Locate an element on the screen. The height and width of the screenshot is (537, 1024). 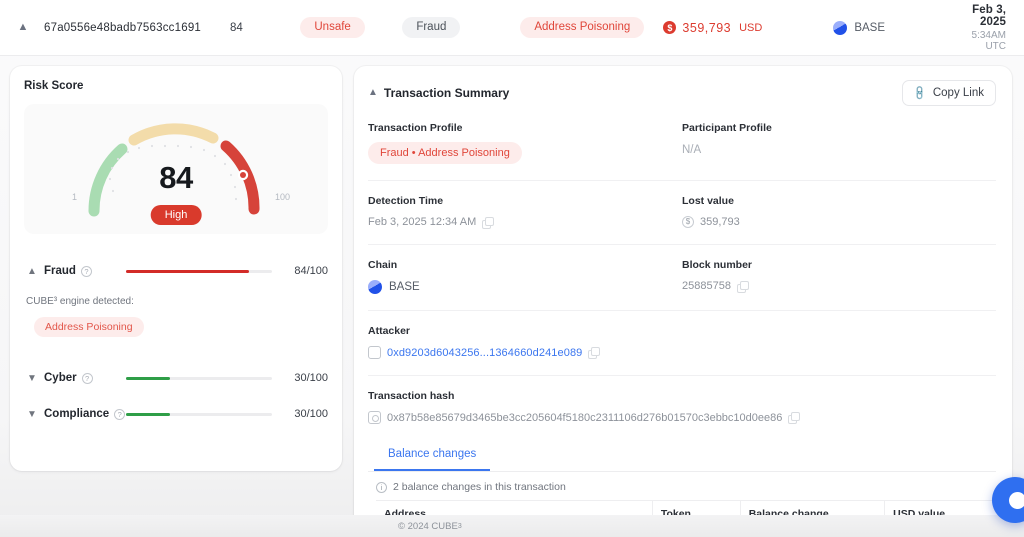
header-amount-value: 359,793 is located at coordinates (707, 27).